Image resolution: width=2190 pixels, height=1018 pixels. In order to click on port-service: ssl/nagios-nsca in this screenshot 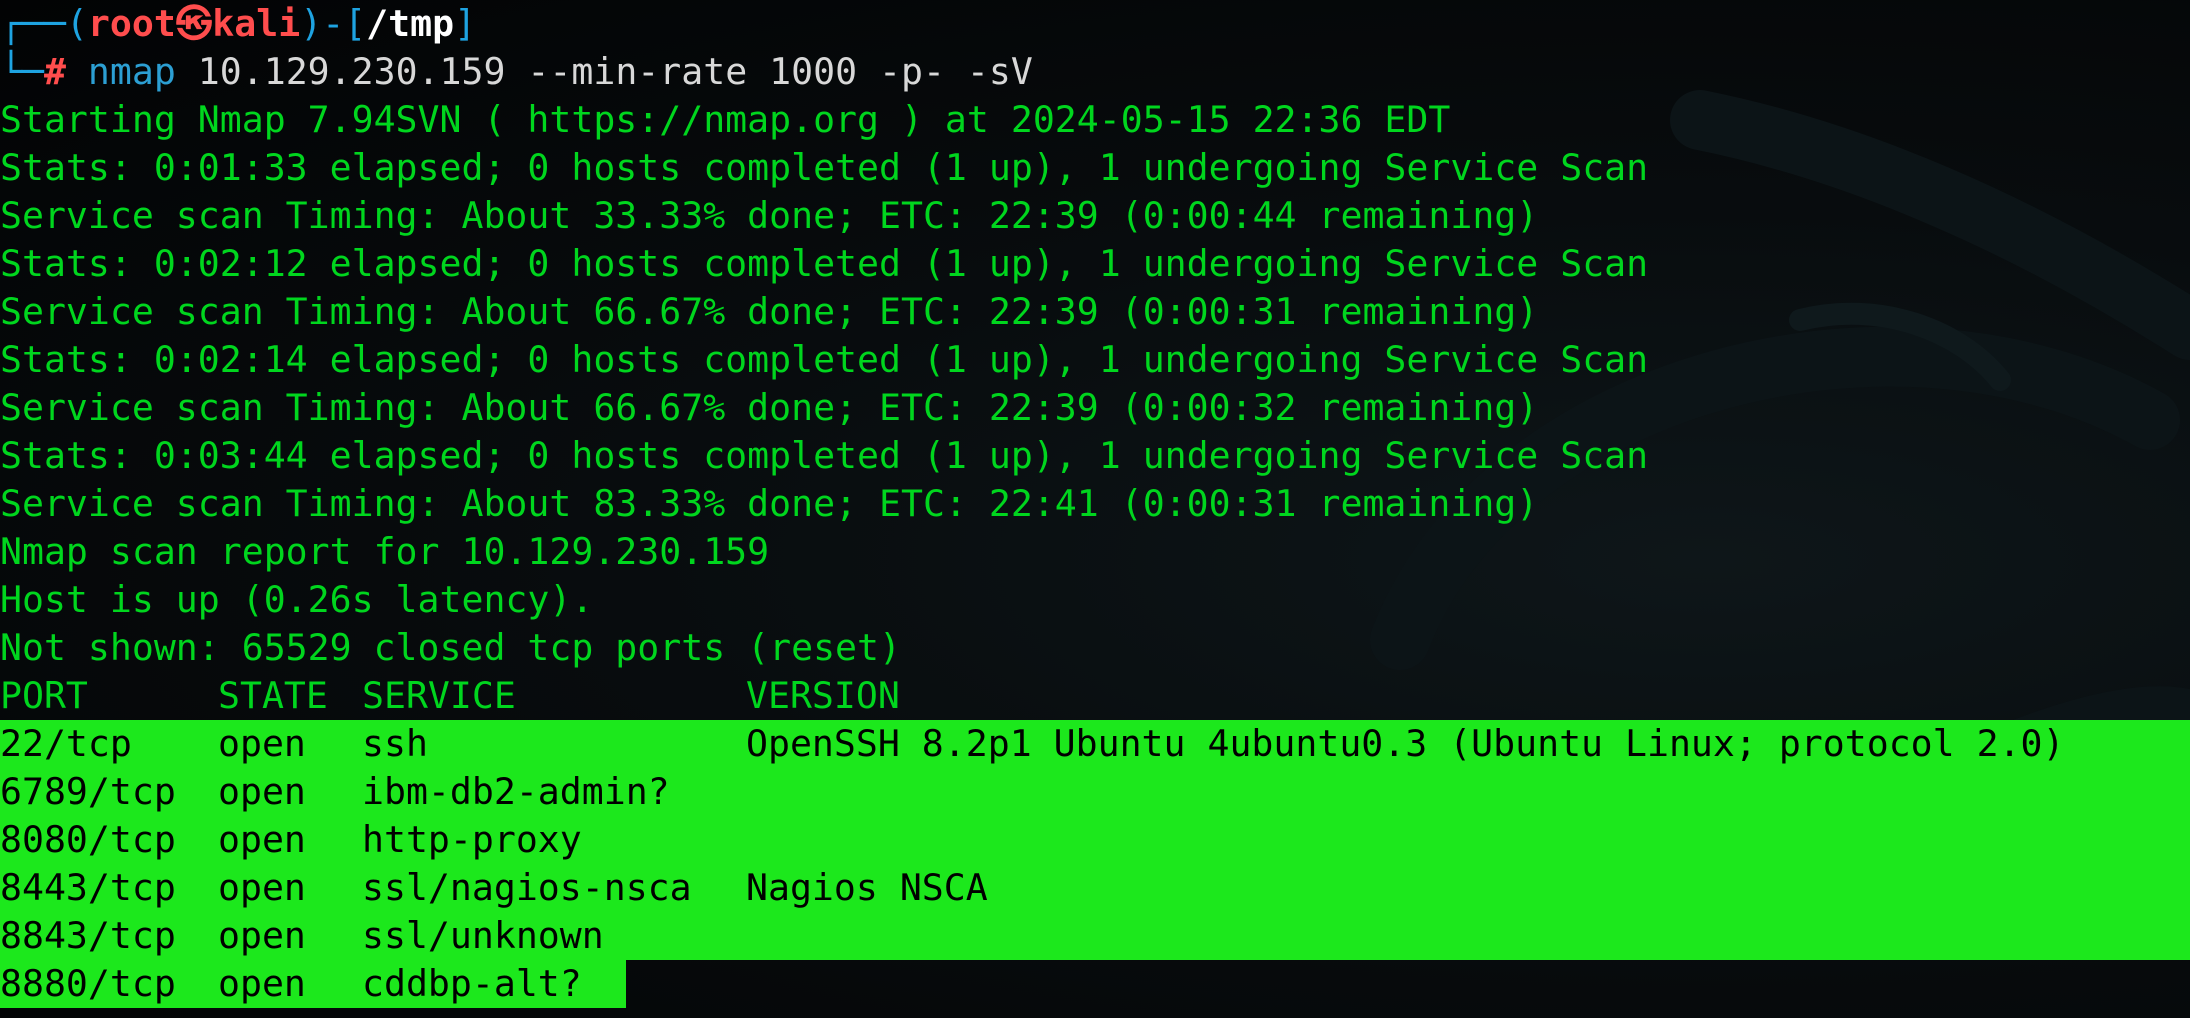, I will do `click(527, 887)`.